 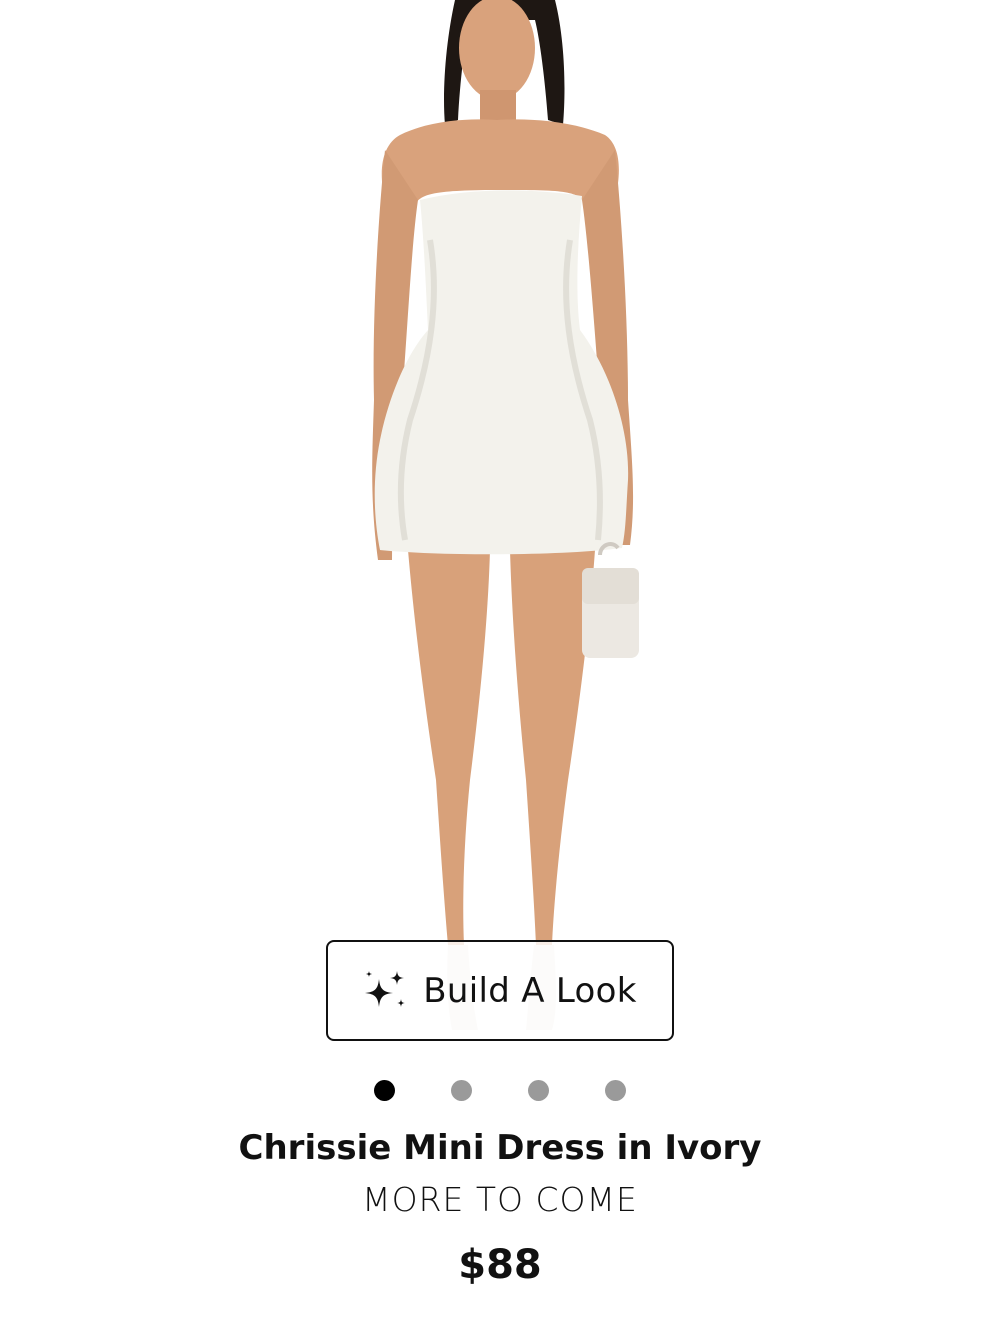 What do you see at coordinates (500, 1091) in the screenshot?
I see `image-carousel-indicator` at bounding box center [500, 1091].